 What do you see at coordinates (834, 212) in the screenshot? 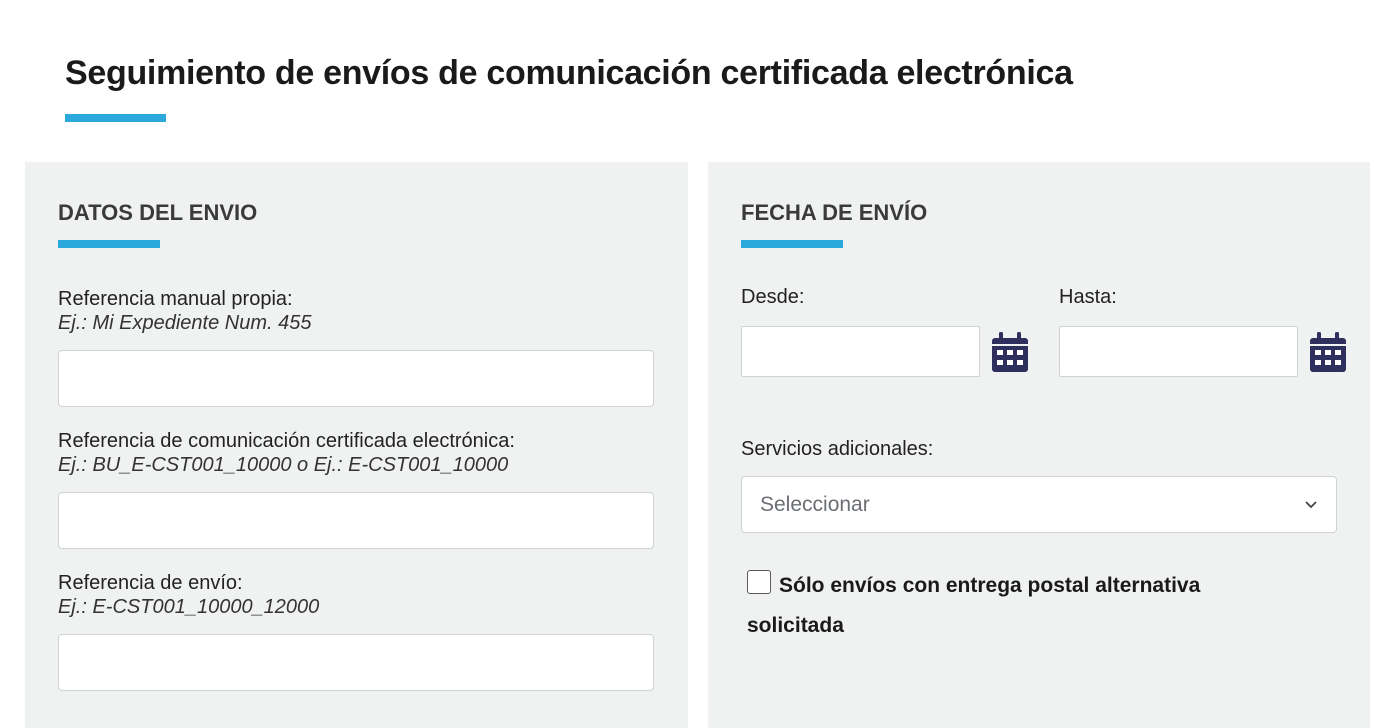
I see `section-title-shipment-date: FECHA DE ENVÍO` at bounding box center [834, 212].